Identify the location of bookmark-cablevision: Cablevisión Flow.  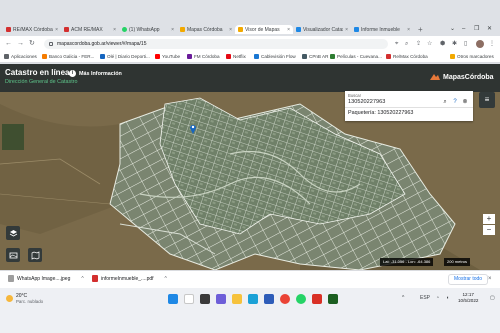
(275, 56).